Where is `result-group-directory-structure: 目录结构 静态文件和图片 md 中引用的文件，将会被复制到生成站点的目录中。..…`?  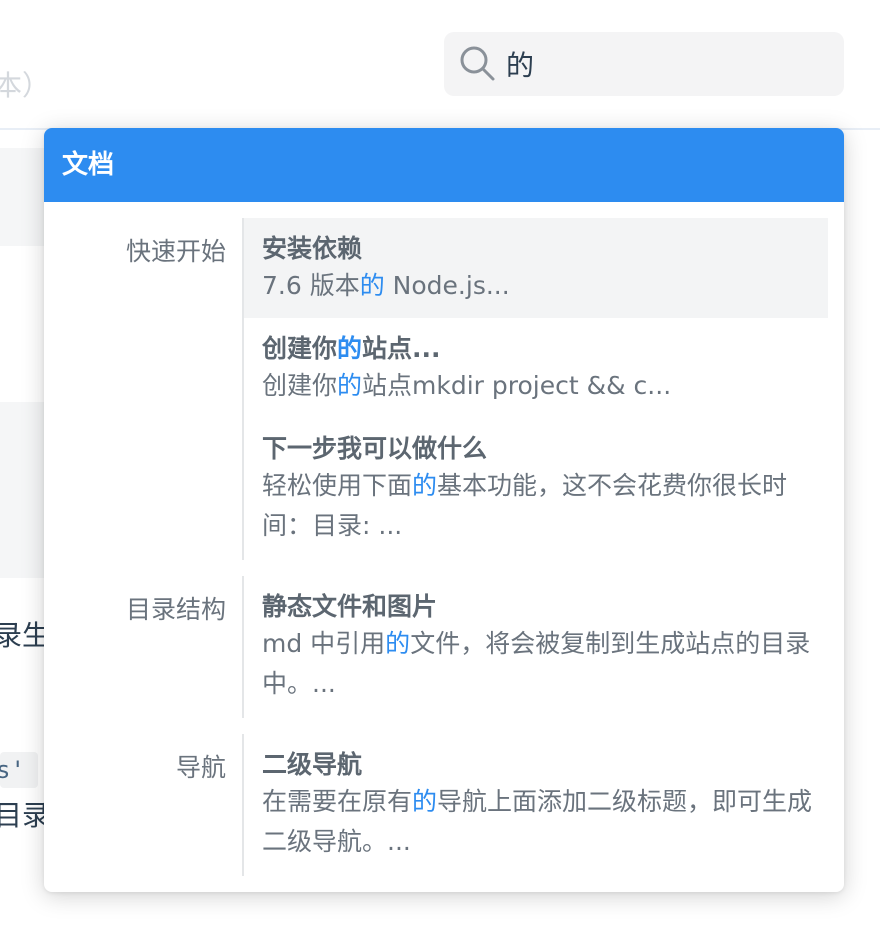 result-group-directory-structure: 目录结构 静态文件和图片 md 中引用的文件，将会被复制到生成站点的目录中。..… is located at coordinates (444, 647).